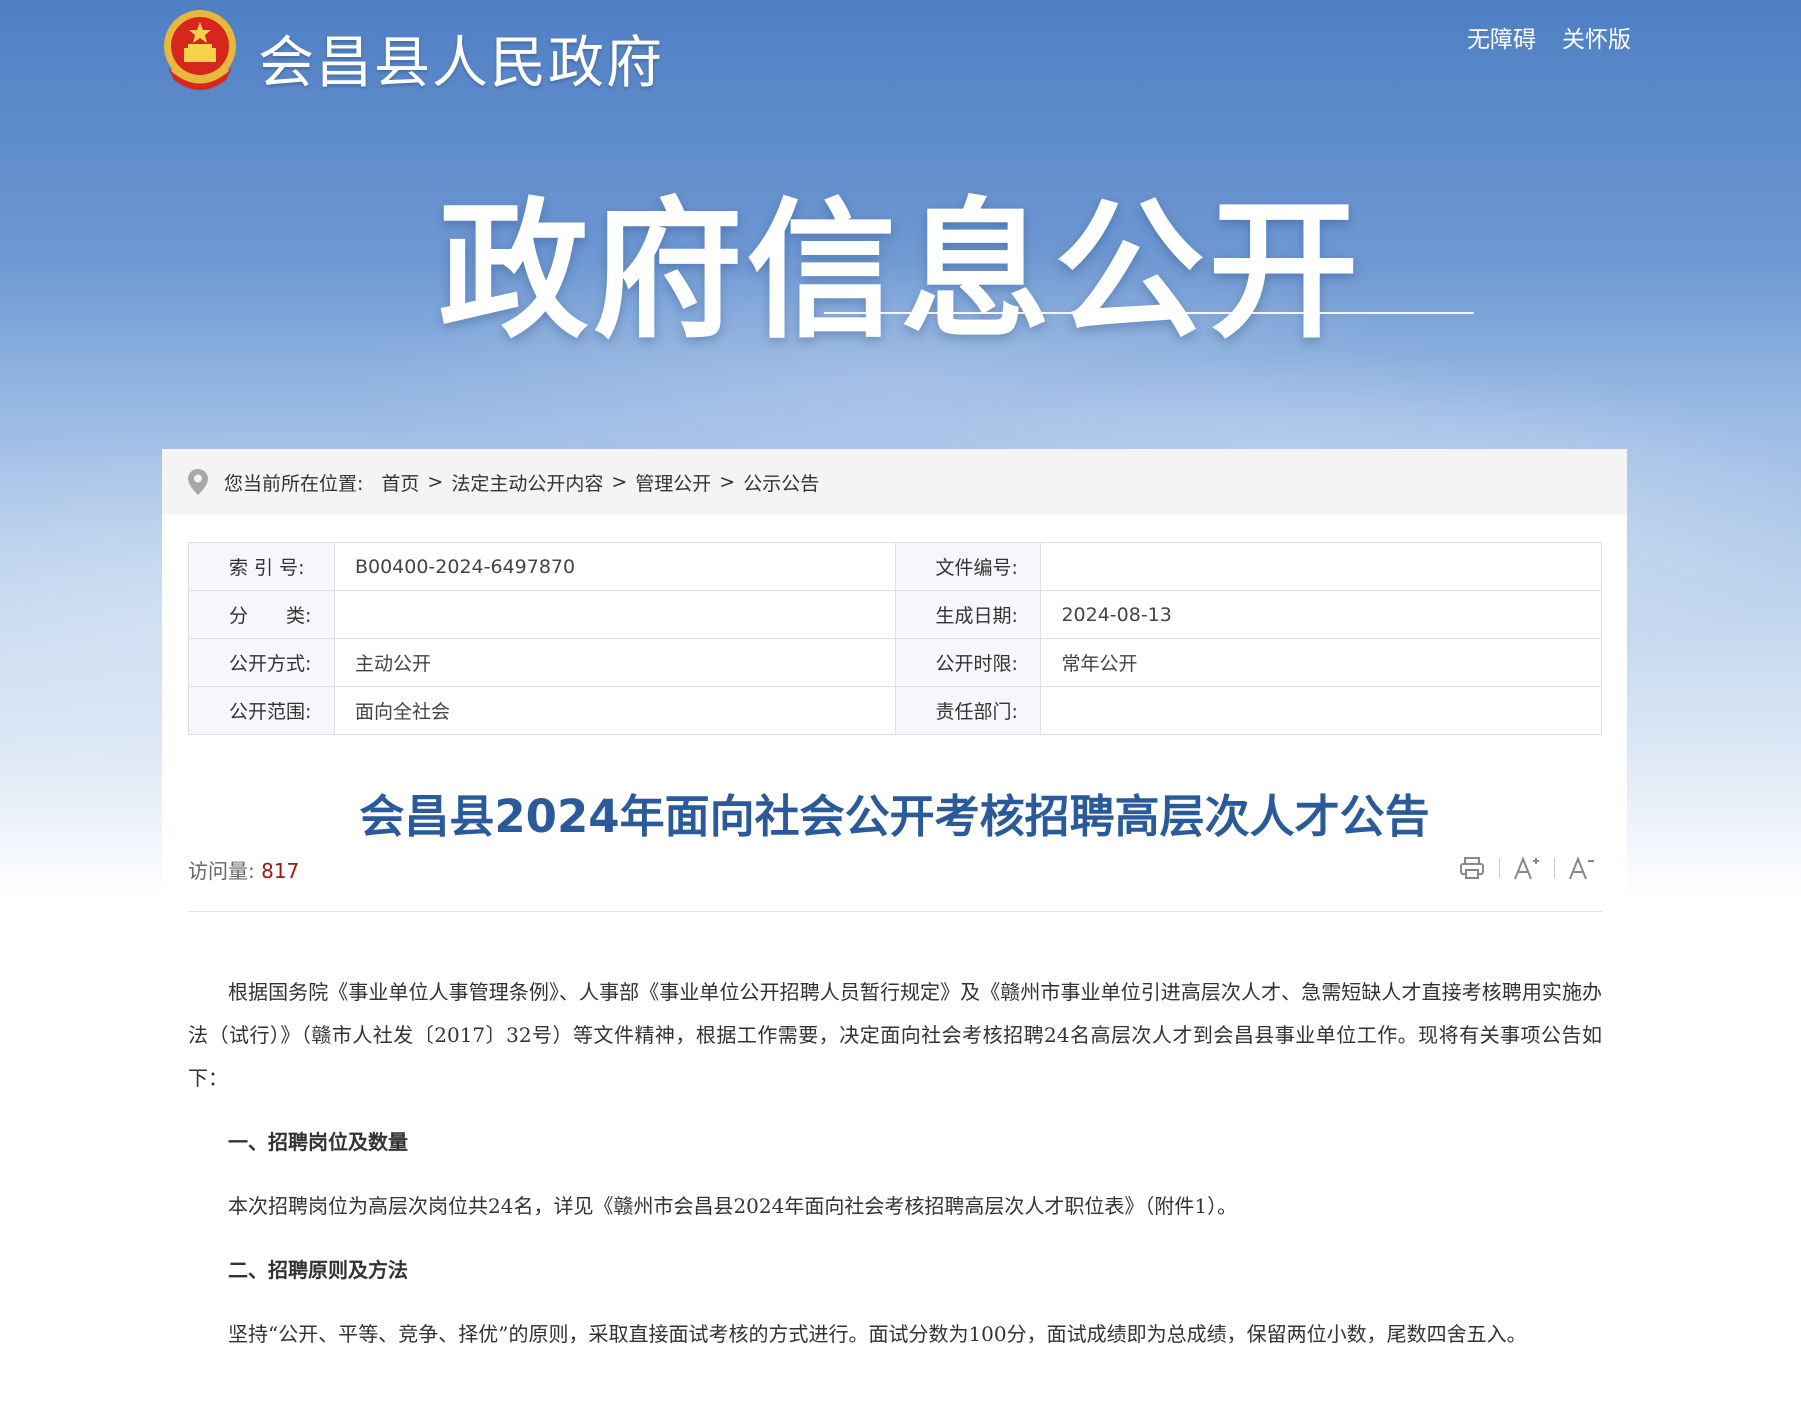  I want to click on disclosure-scope-value: 面向全社会, so click(614, 710).